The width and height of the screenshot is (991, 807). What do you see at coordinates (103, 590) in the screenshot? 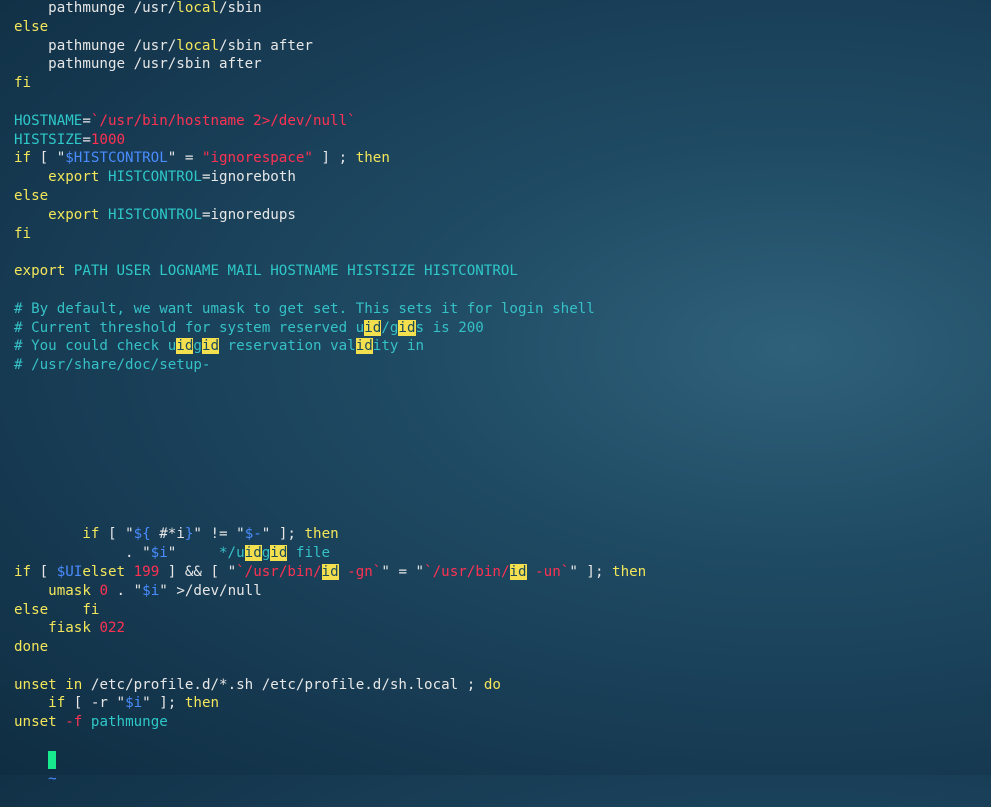
I see `code-token: 0` at bounding box center [103, 590].